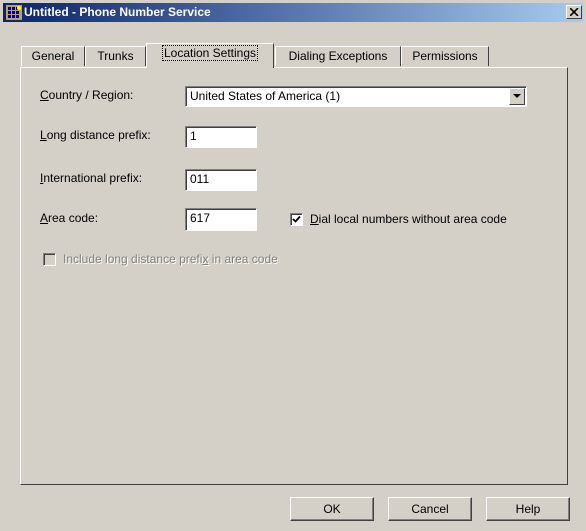 The image size is (586, 531). Describe the element at coordinates (293, 12) in the screenshot. I see `title-bar: Untitled - Phone Number Service` at that location.